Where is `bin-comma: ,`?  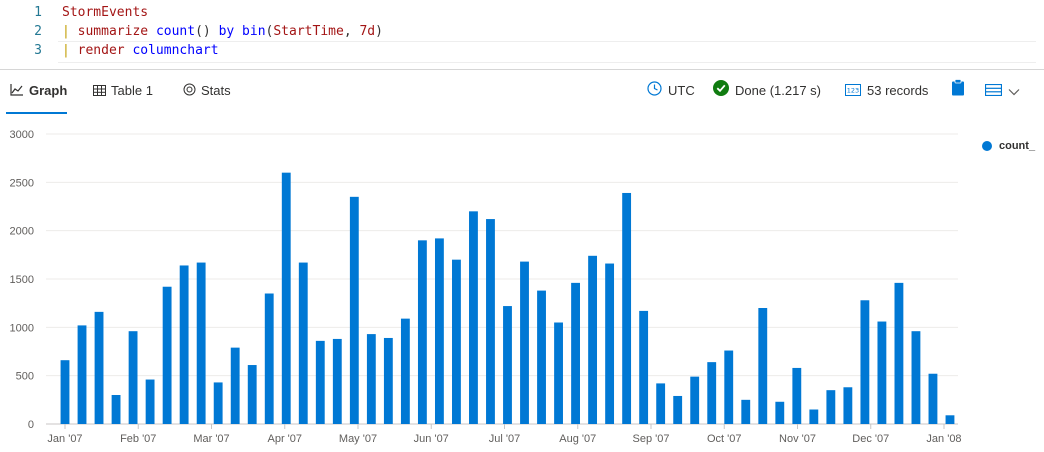 bin-comma: , is located at coordinates (351, 31).